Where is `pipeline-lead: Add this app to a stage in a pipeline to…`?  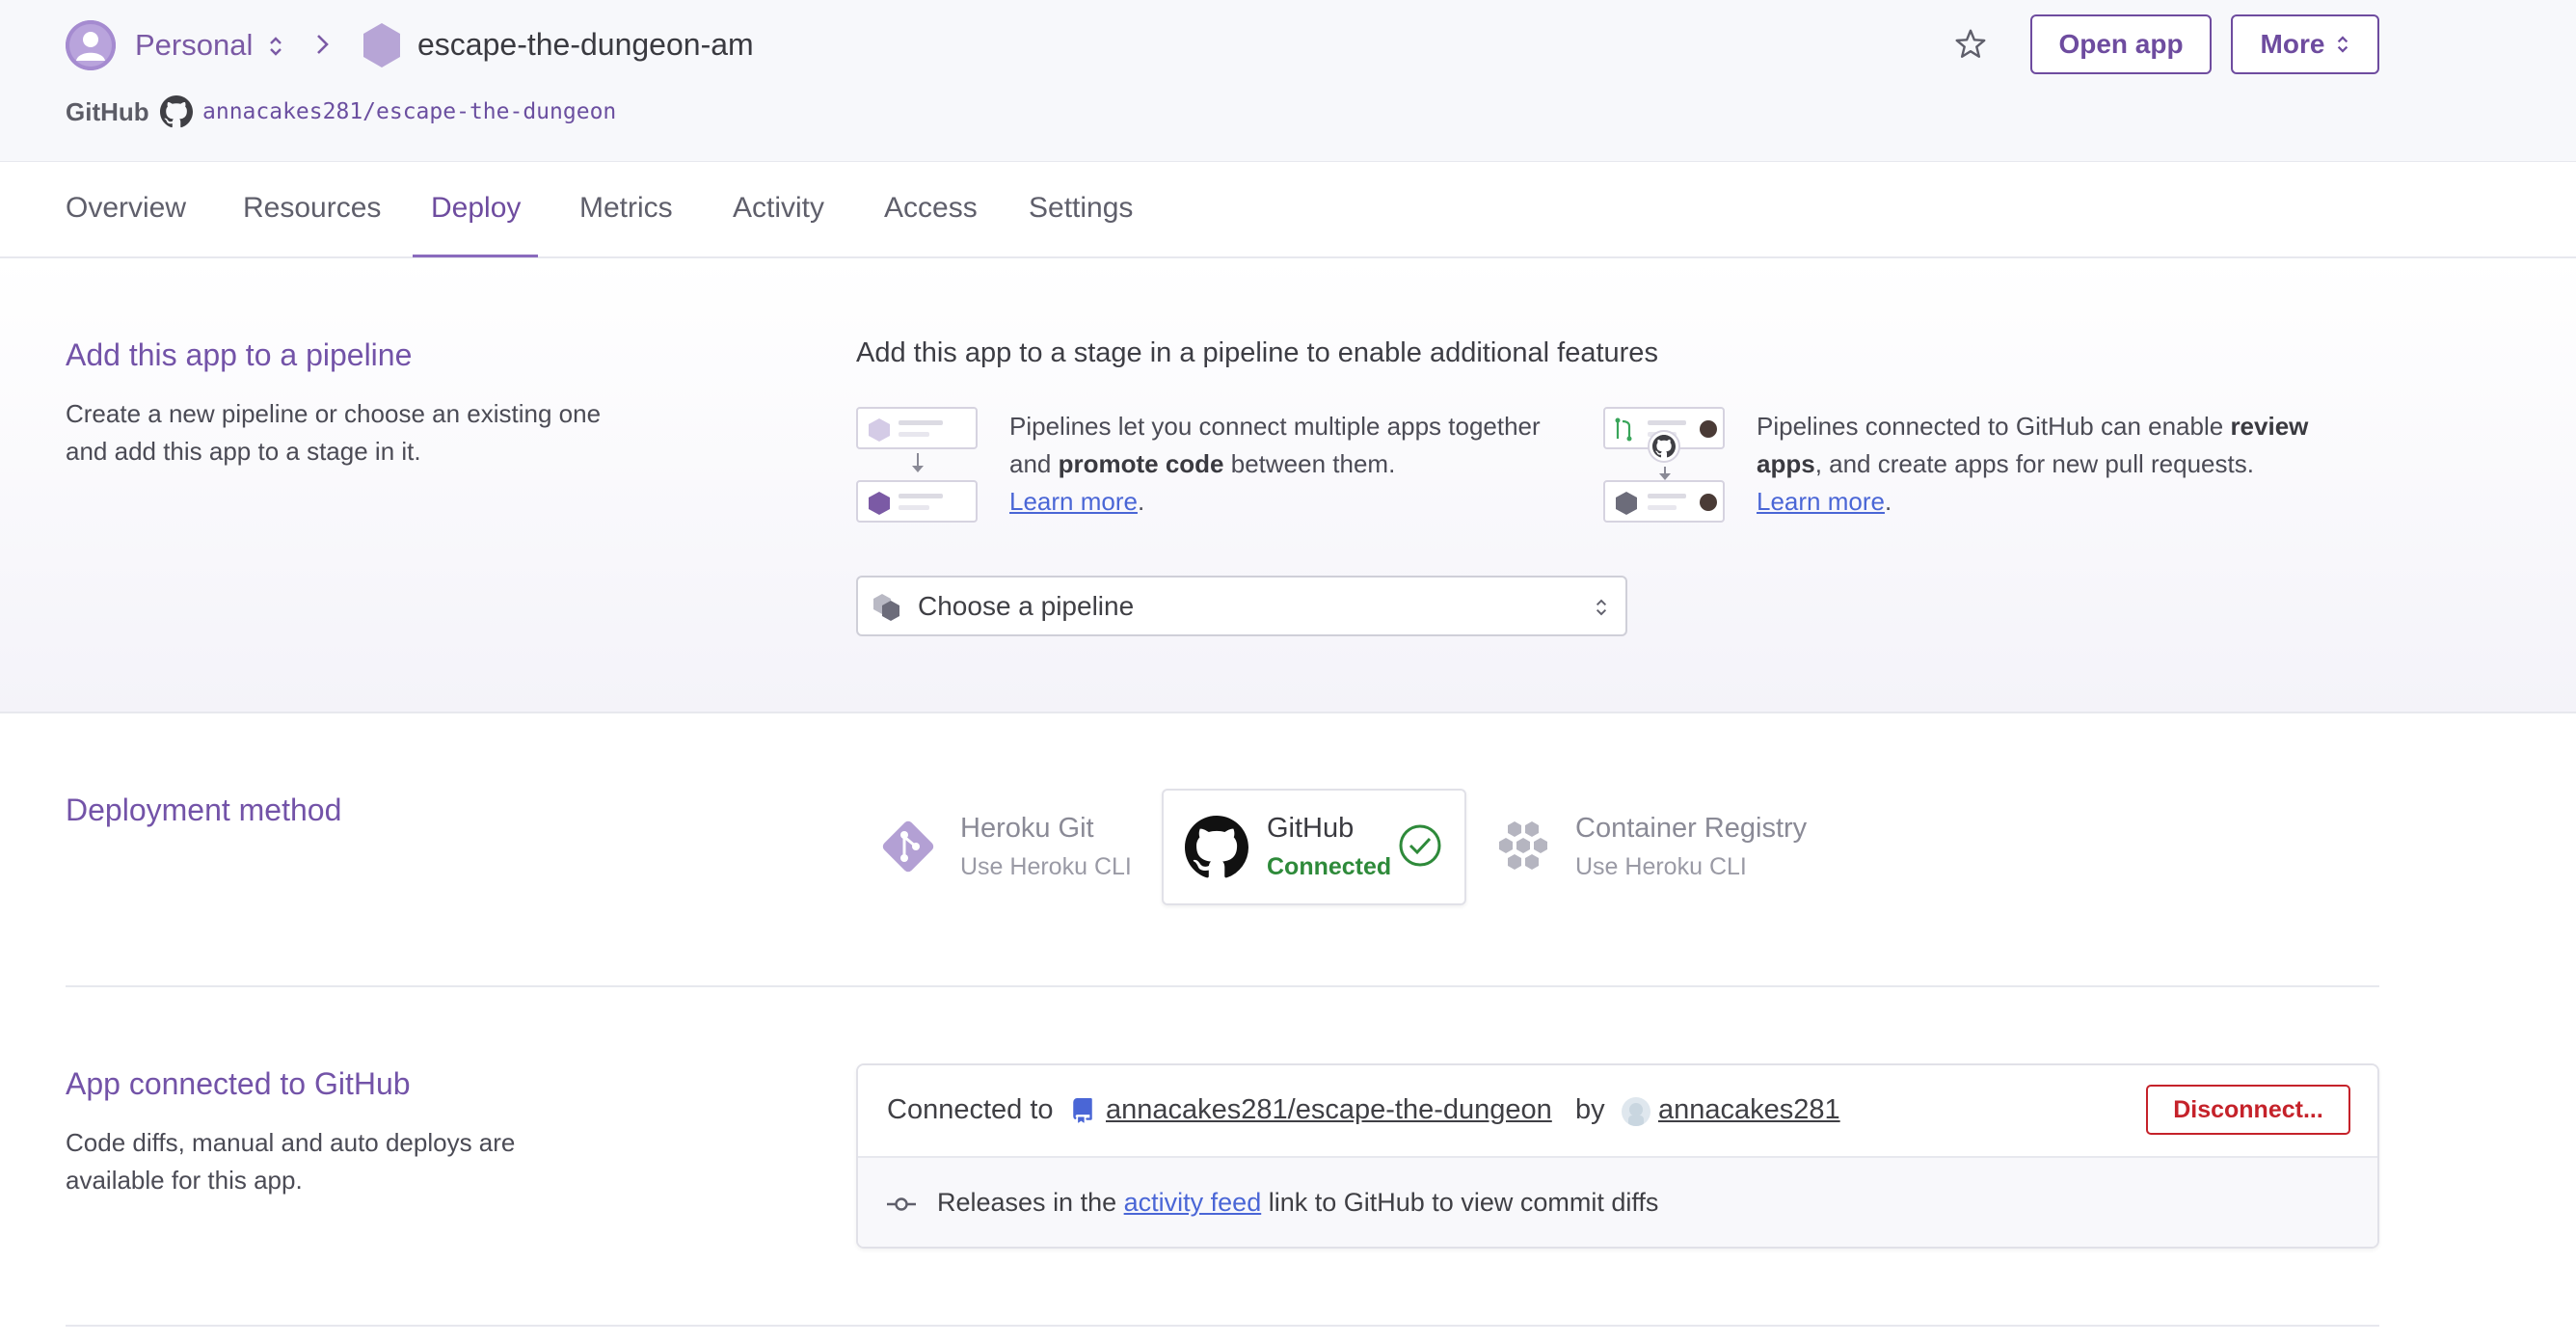 pipeline-lead: Add this app to a stage in a pipeline to… is located at coordinates (1257, 352).